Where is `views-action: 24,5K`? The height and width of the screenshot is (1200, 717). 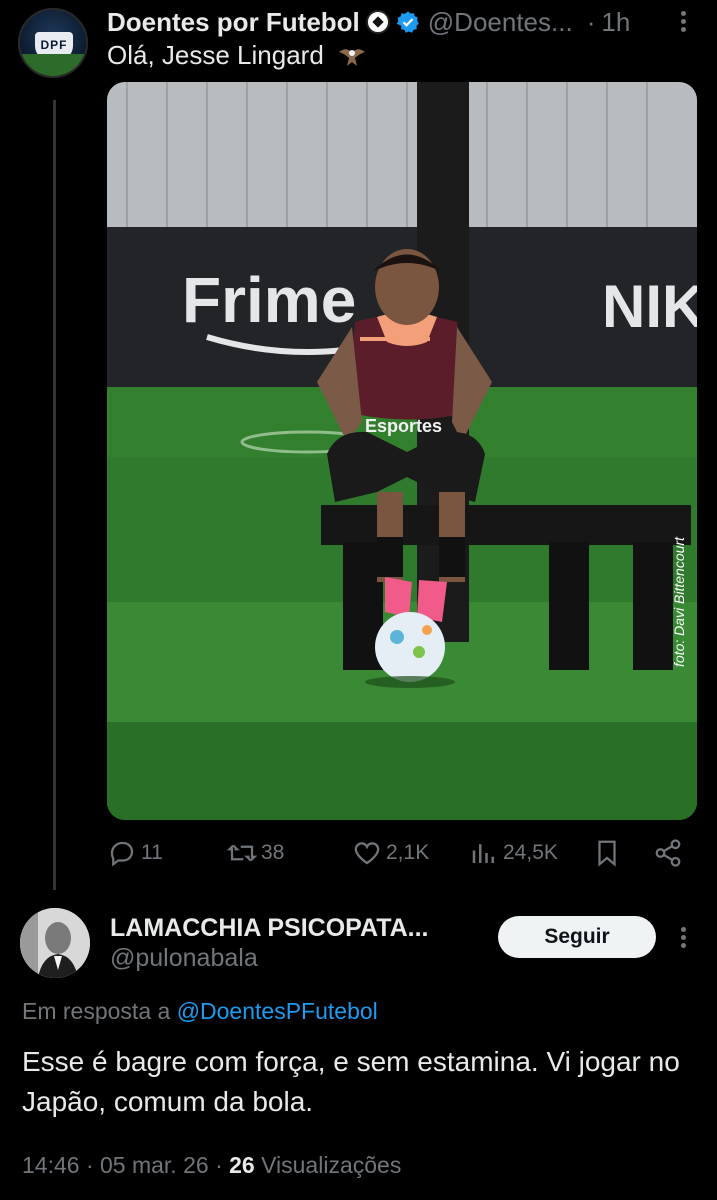
views-action: 24,5K is located at coordinates (513, 853).